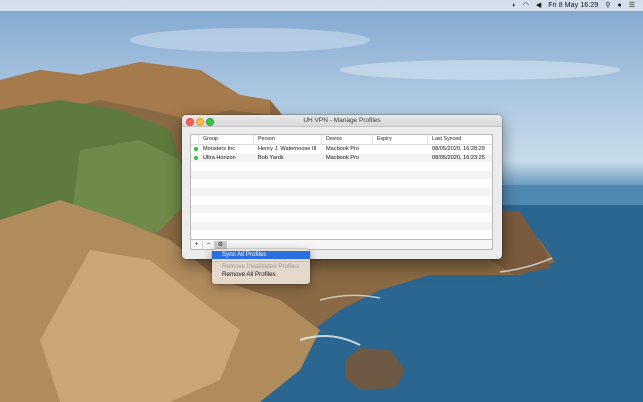 Image resolution: width=643 pixels, height=402 pixels. I want to click on remove-all-profiles-menu-item: Remove All Profiles, so click(261, 275).